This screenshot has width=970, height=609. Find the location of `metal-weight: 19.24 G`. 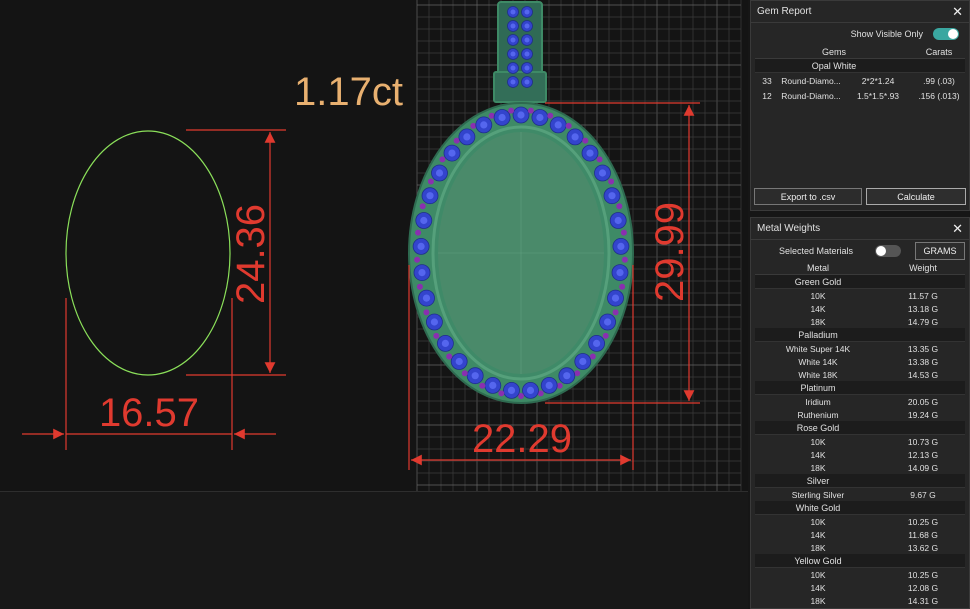

metal-weight: 19.24 G is located at coordinates (923, 414).